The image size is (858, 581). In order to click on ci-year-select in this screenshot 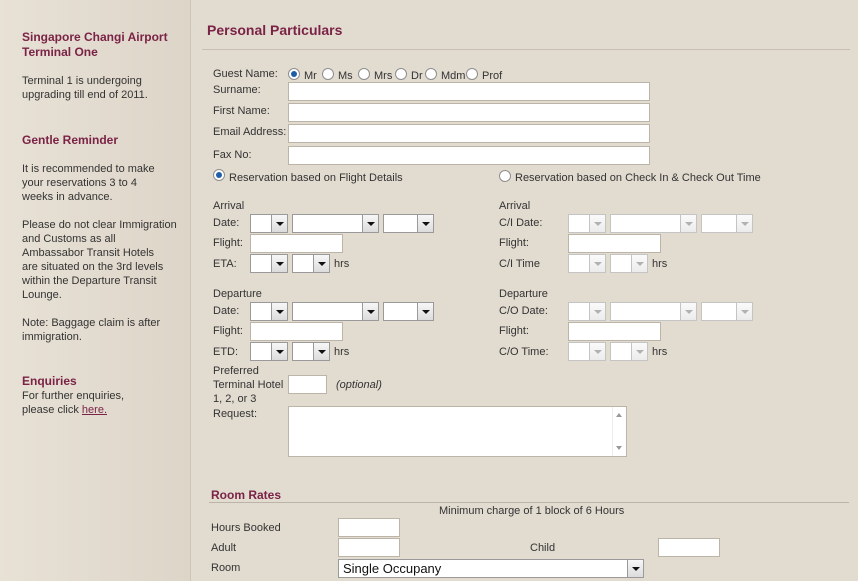, I will do `click(727, 223)`.